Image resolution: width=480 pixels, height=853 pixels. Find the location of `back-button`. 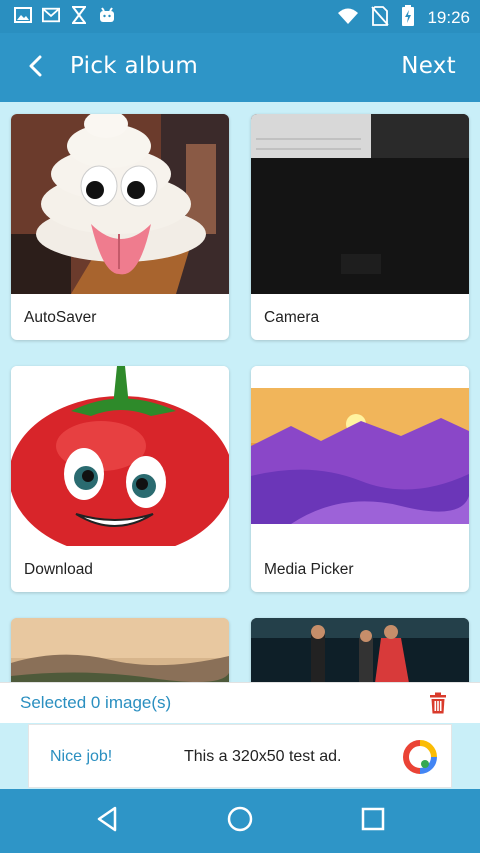

back-button is located at coordinates (35, 68).